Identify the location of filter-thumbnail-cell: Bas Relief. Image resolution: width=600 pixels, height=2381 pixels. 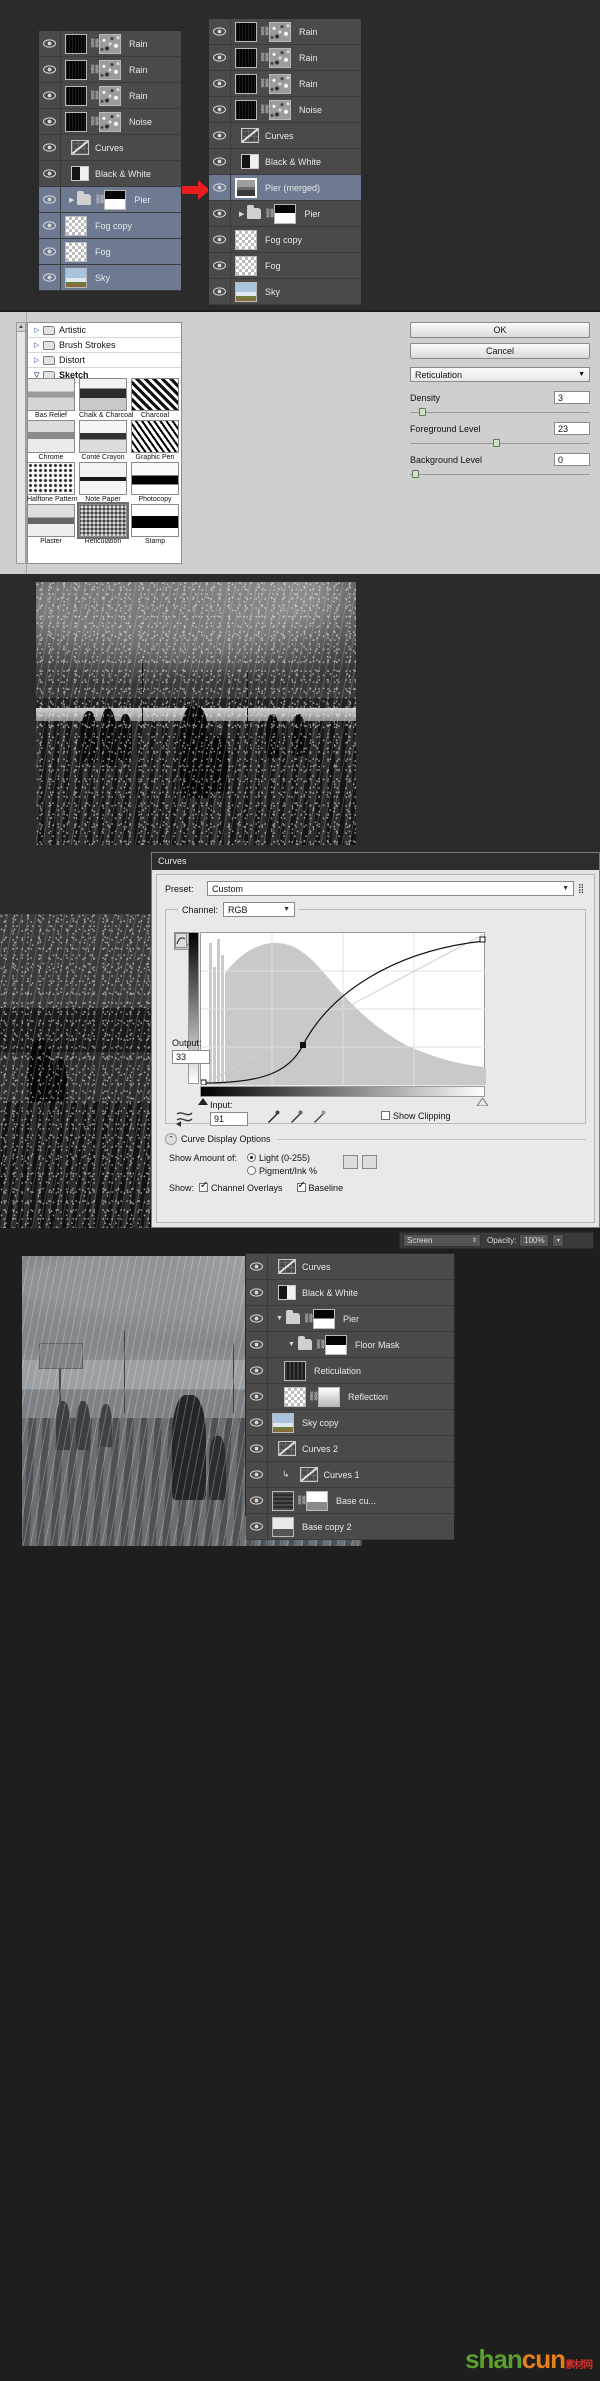
(51, 398).